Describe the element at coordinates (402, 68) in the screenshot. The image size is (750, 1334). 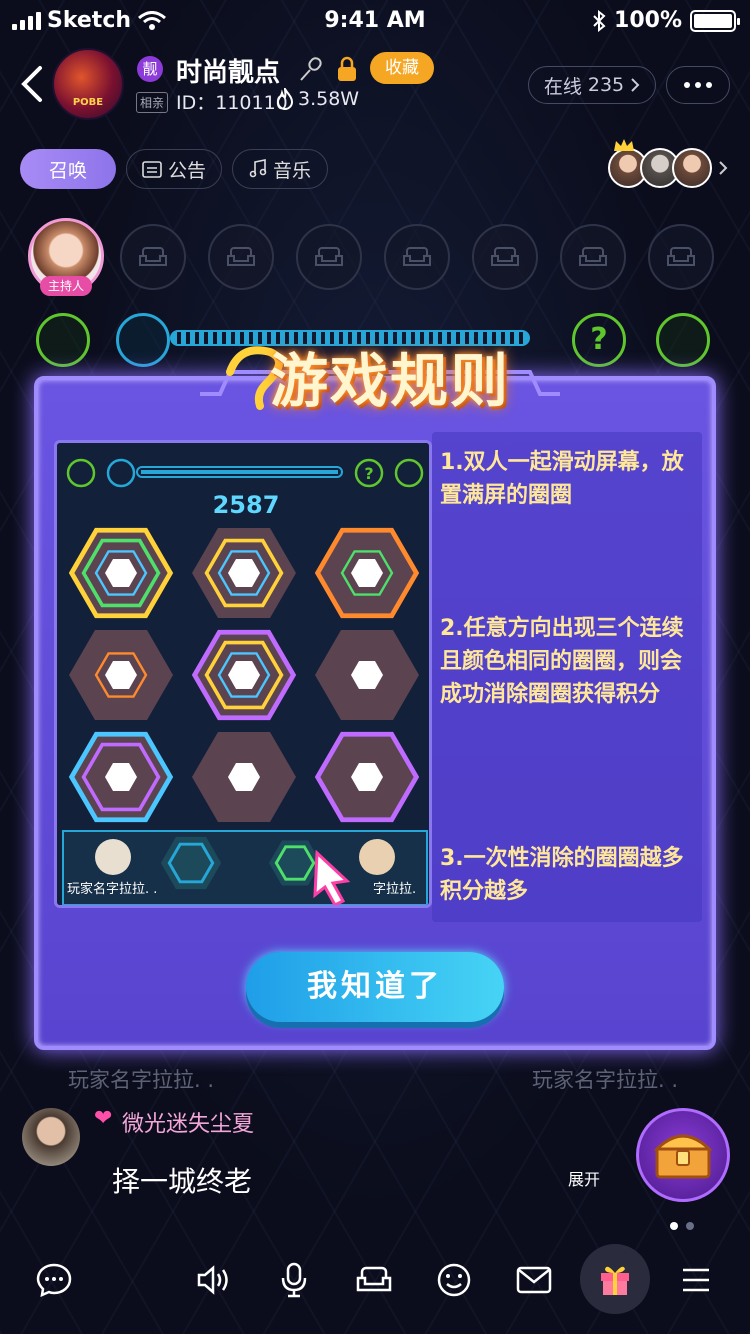
I see `favorite-button: 收藏` at that location.